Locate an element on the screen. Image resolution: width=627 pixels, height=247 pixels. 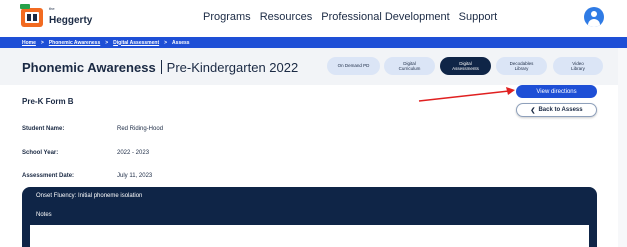
form-title: Pre-K Form B is located at coordinates (48, 101).